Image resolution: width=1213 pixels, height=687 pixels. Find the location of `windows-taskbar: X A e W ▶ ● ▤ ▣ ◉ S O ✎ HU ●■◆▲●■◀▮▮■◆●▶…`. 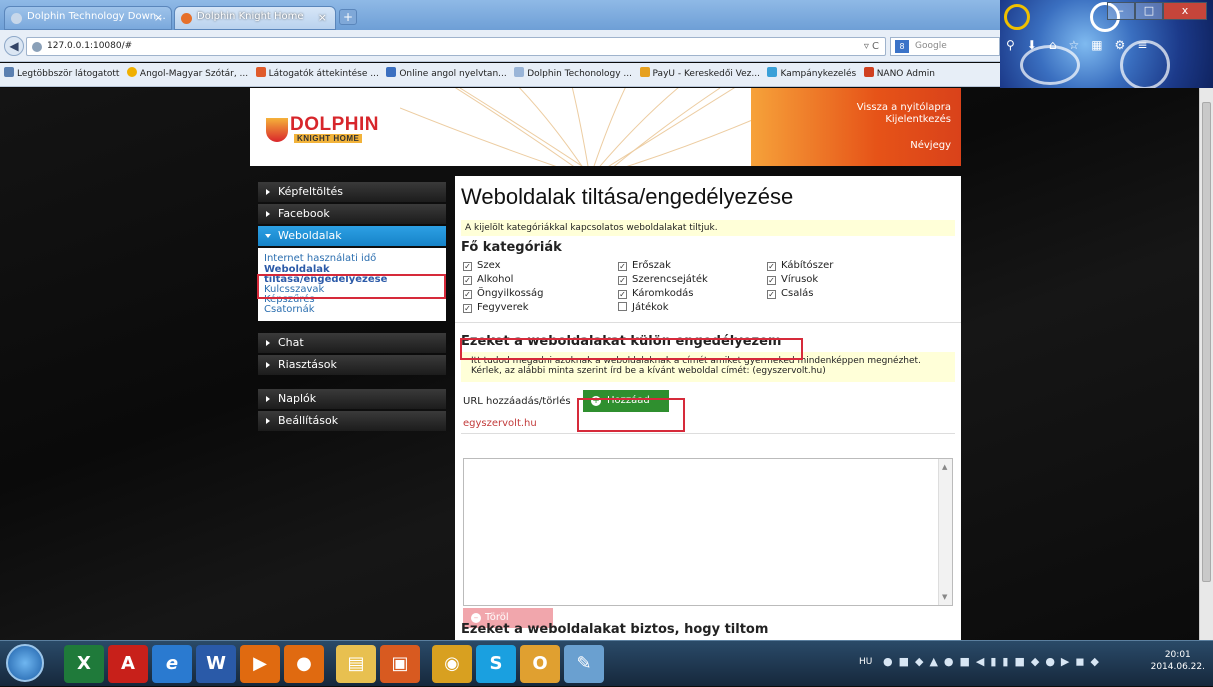

windows-taskbar: X A e W ▶ ● ▤ ▣ ◉ S O ✎ HU ●■◆▲●■◀▮▮■◆●▶… is located at coordinates (606, 663).